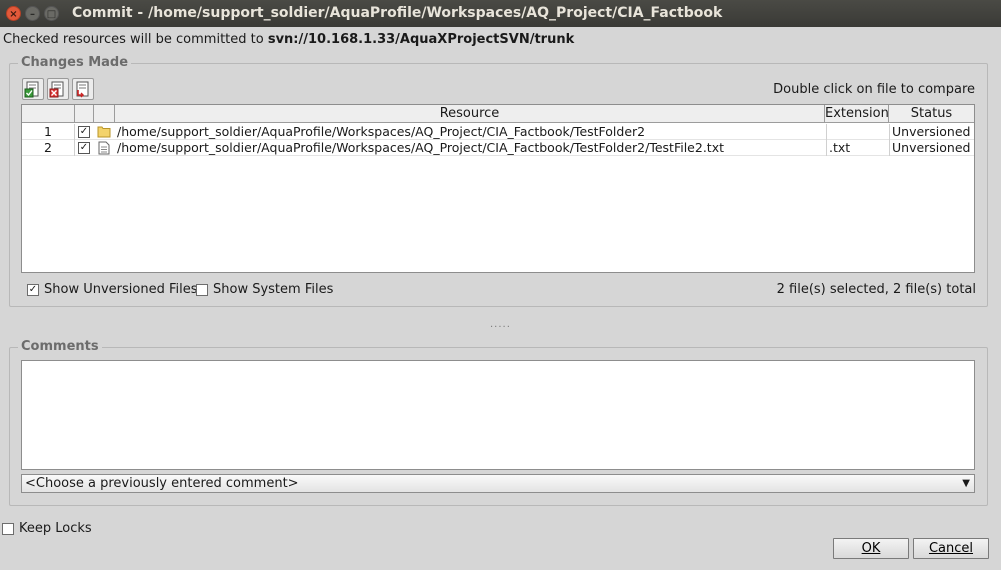 This screenshot has width=1001, height=570. I want to click on column-header-extension: Extension, so click(857, 114).